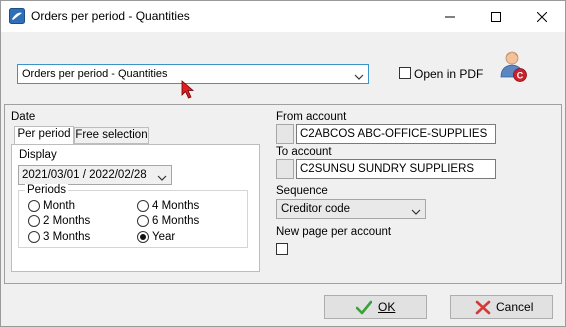  I want to click on new-page-per-account-label: New page per account, so click(334, 232).